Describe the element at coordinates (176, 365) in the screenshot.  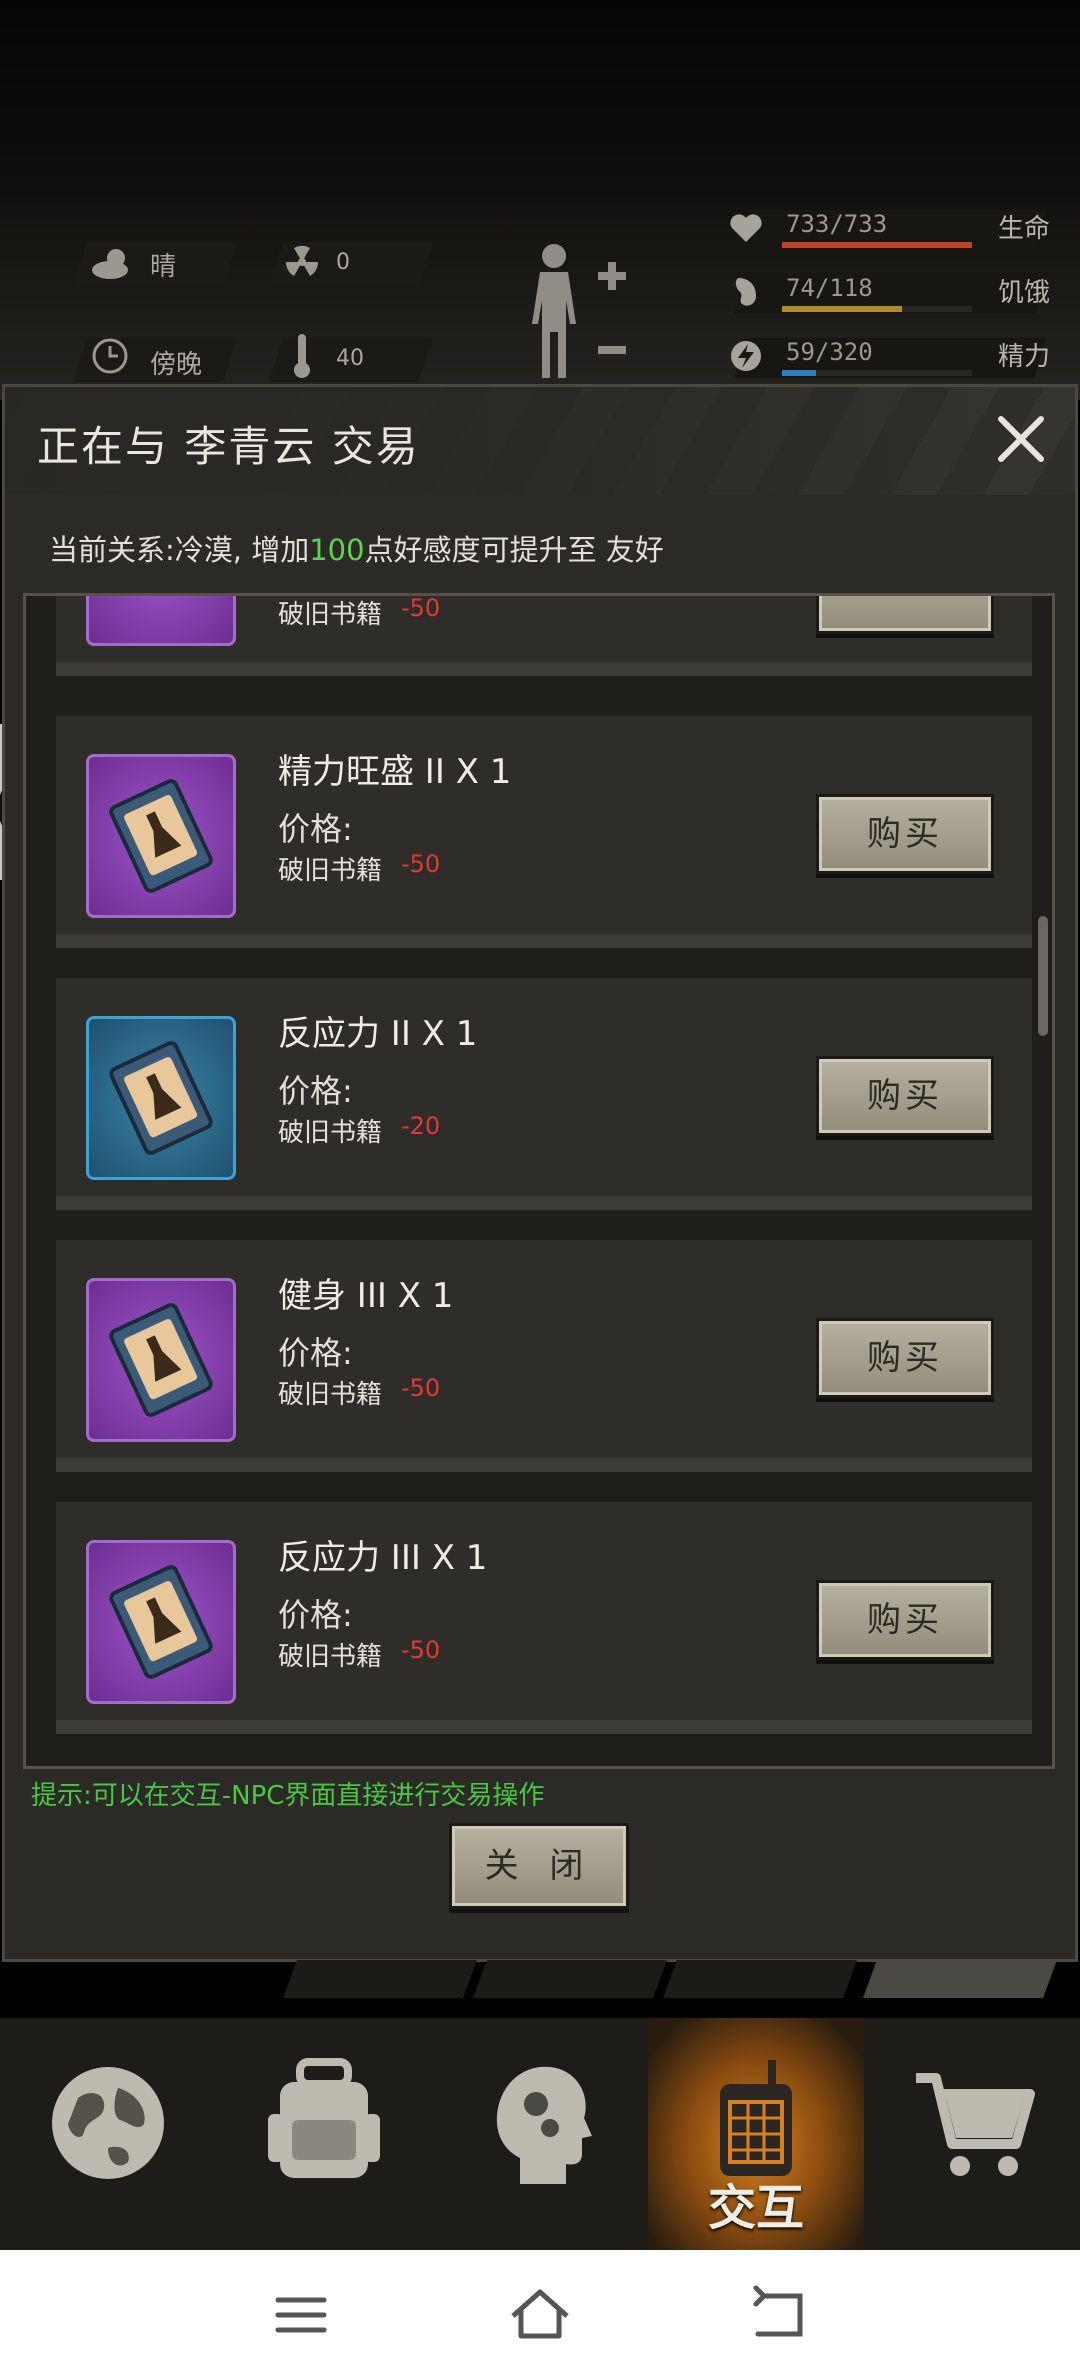
I see `time-of-day-text: 傍晚` at that location.